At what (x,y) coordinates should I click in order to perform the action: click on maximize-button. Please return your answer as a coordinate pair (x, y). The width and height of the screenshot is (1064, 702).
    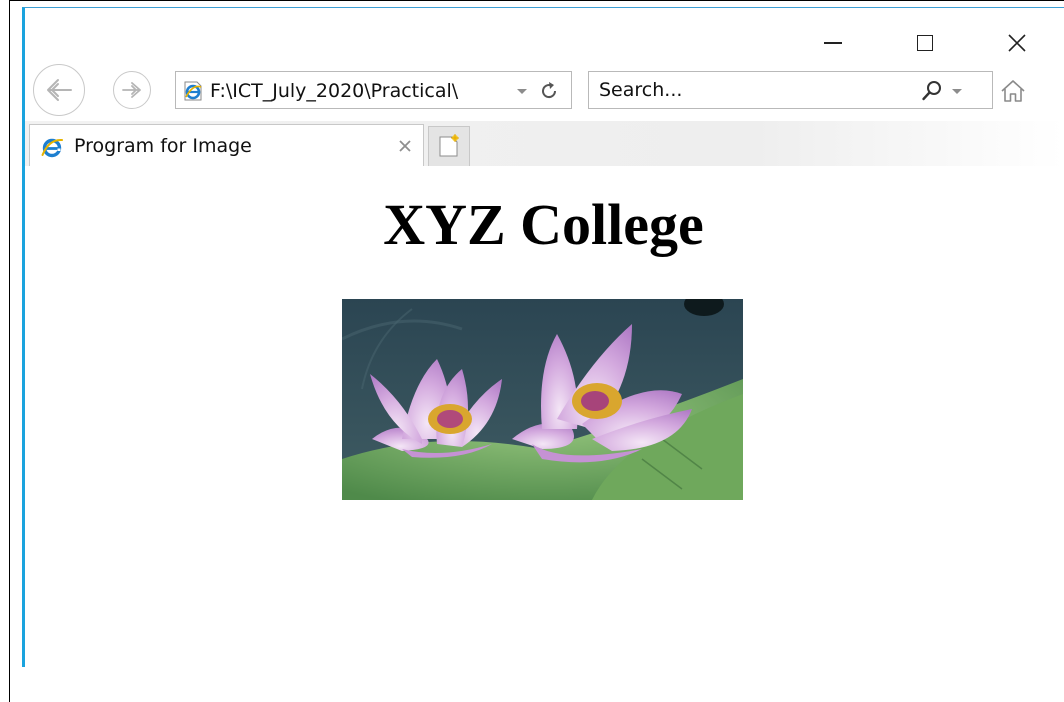
    Looking at the image, I should click on (925, 43).